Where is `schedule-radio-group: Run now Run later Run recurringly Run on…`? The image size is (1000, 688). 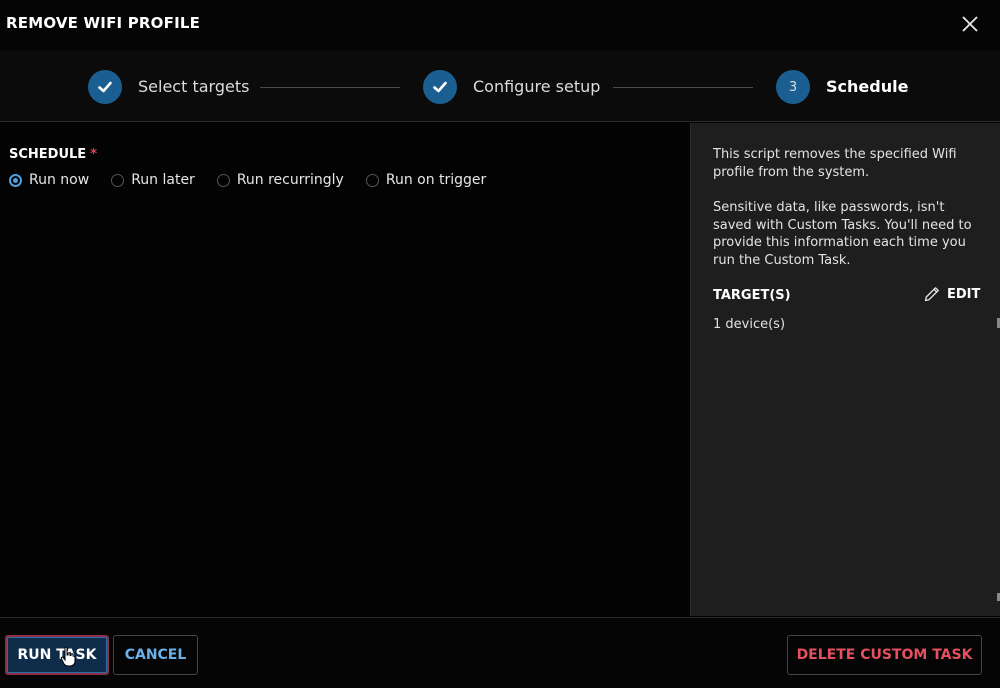 schedule-radio-group: Run now Run later Run recurringly Run on… is located at coordinates (258, 180).